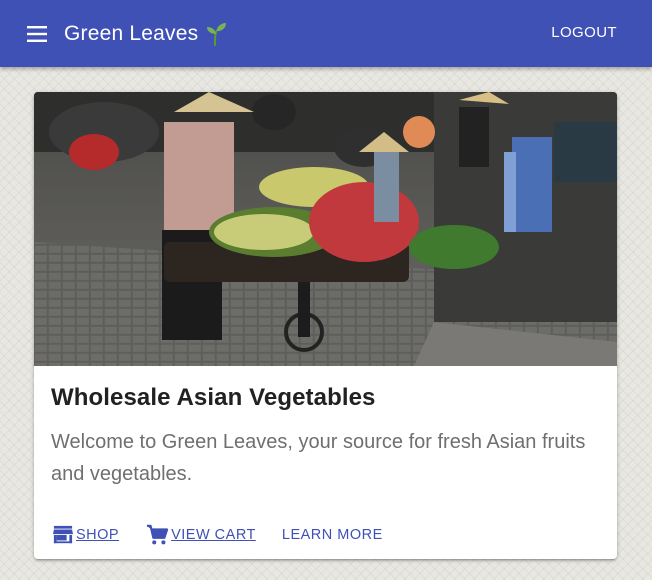 The width and height of the screenshot is (652, 580). I want to click on view-cart-label: VIEW CART, so click(213, 535).